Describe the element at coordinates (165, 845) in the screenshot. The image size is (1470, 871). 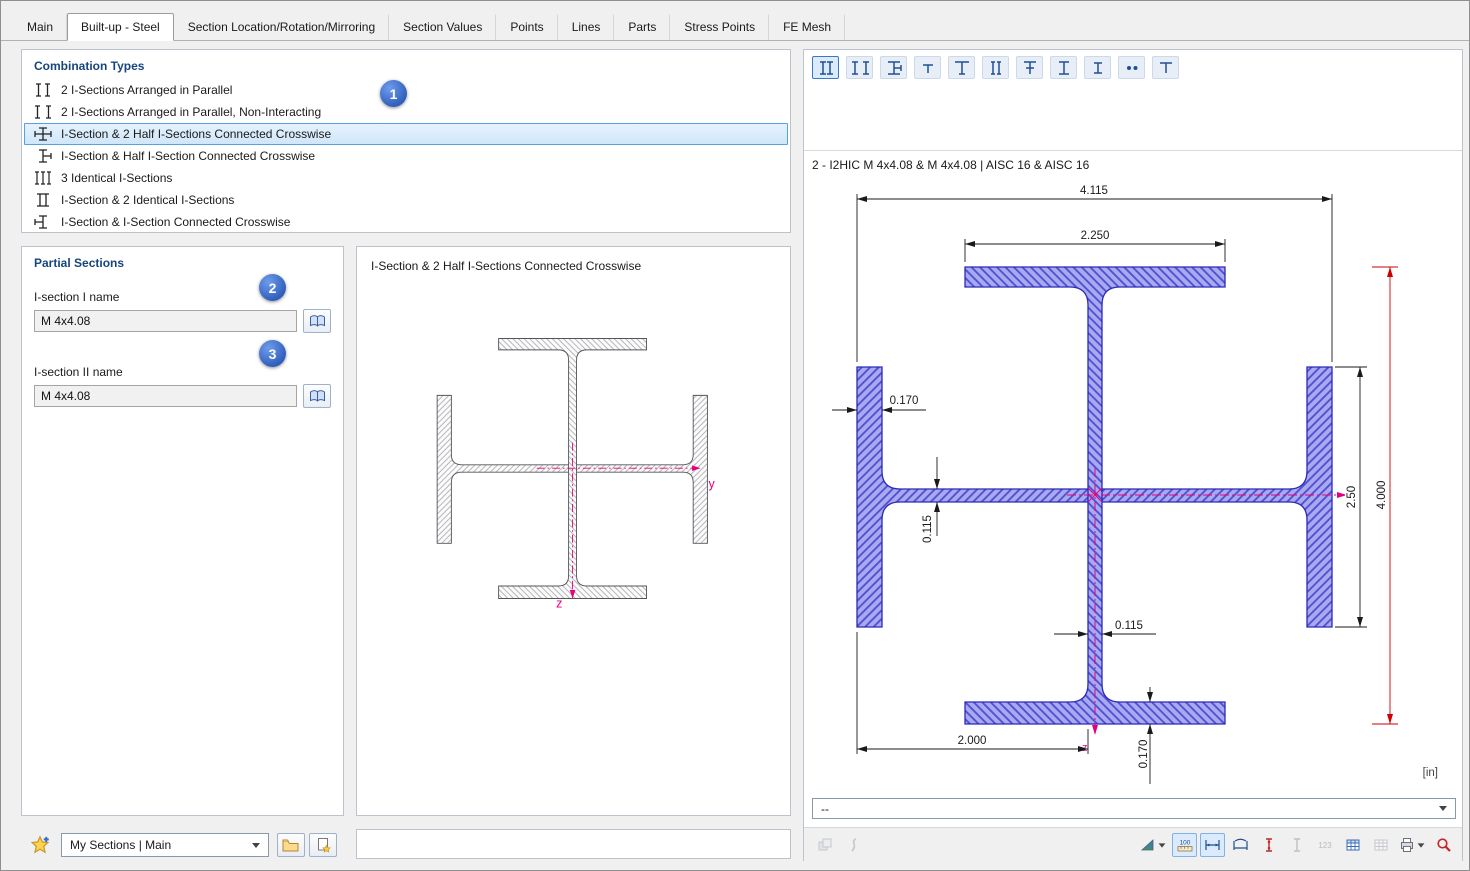
I see `sections-filter-dropdown: My Sections | Main` at that location.